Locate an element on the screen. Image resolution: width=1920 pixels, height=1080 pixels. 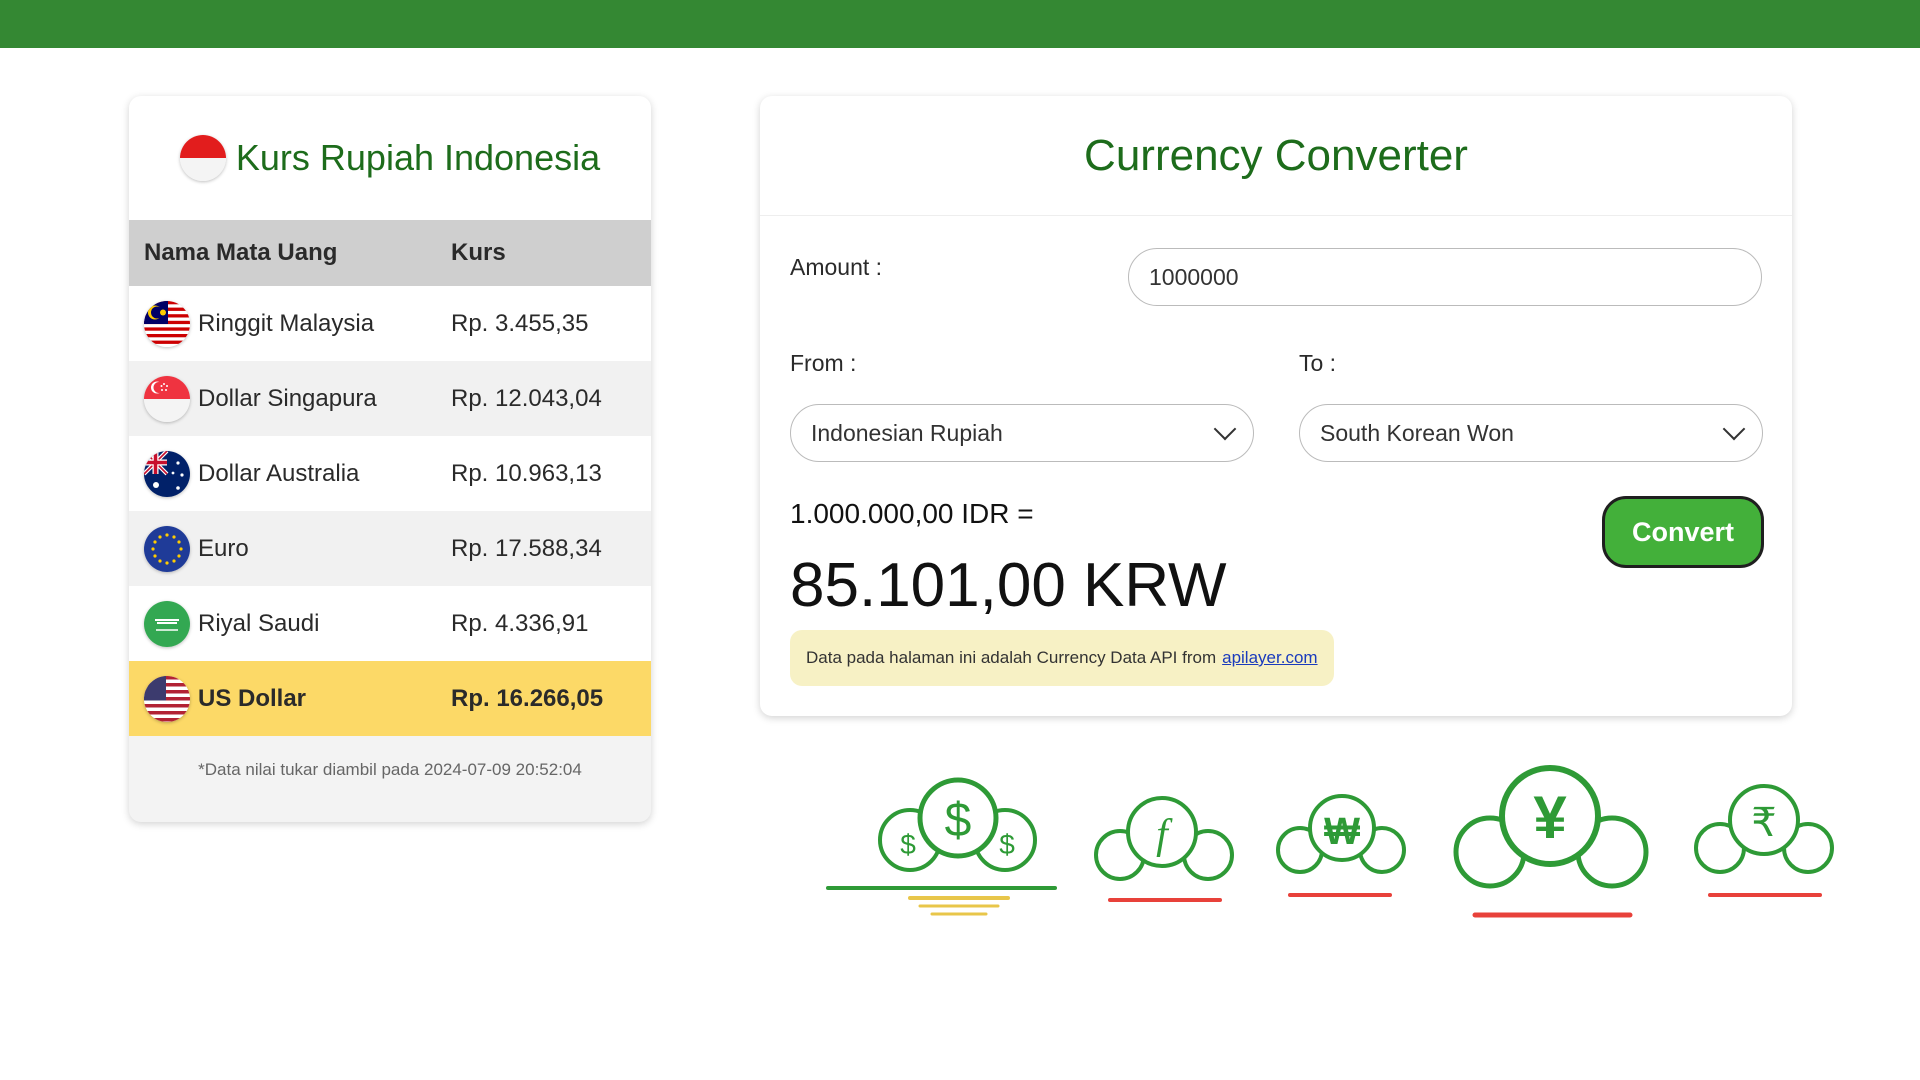
won-coins-icon: ₩ is located at coordinates (1341, 845).